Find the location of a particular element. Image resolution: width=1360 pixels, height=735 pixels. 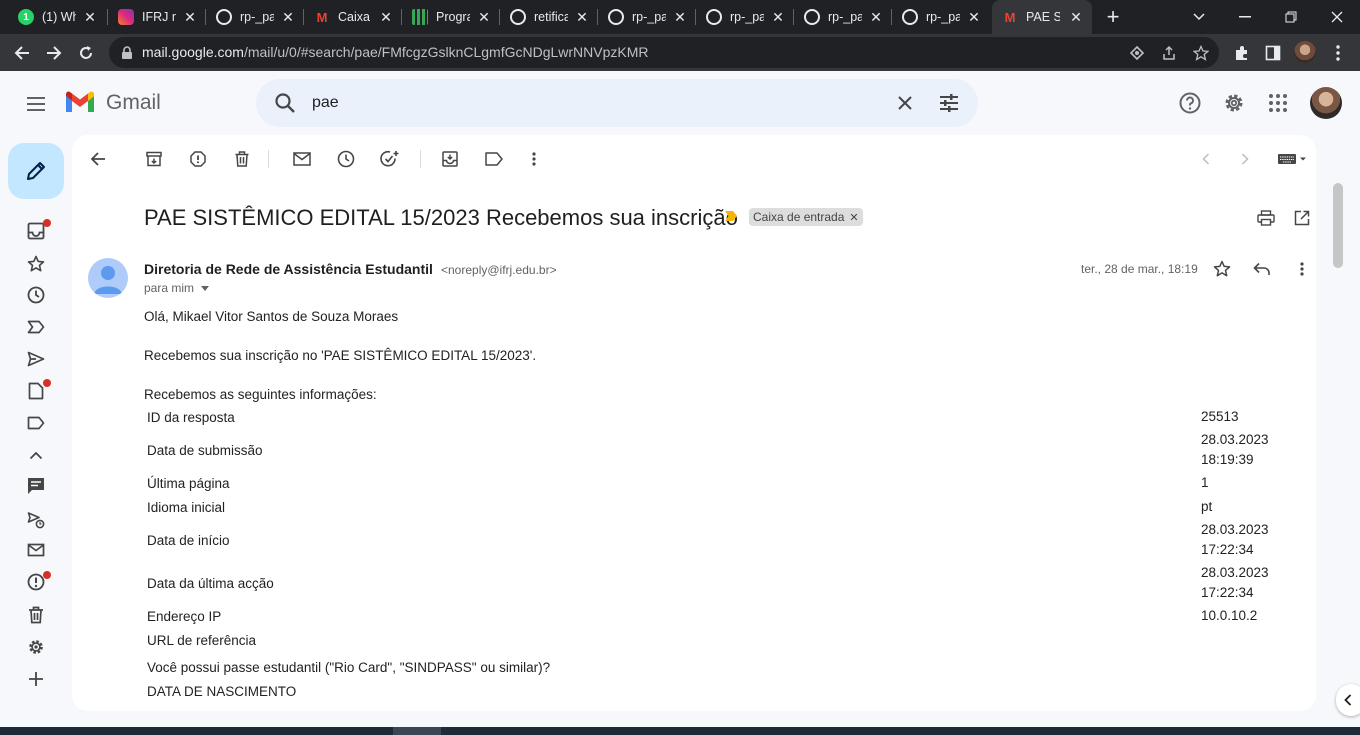

globe-icon is located at coordinates (518, 17).